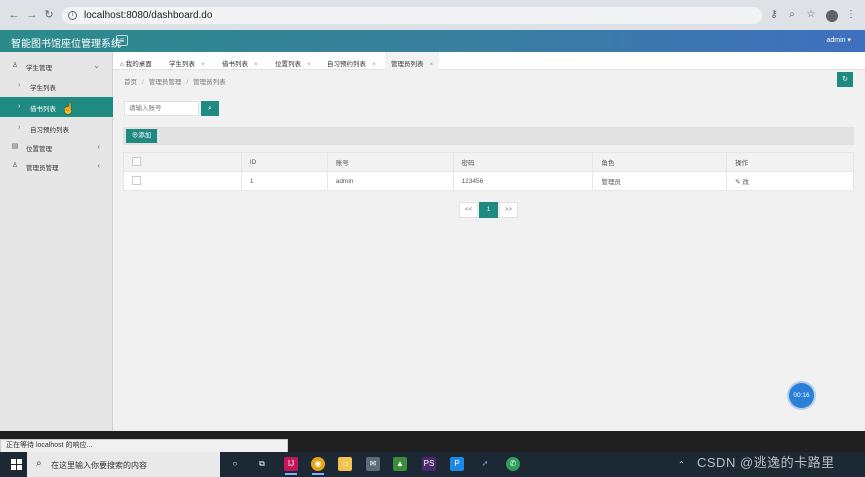 The width and height of the screenshot is (865, 477). What do you see at coordinates (43, 109) in the screenshot?
I see `sidebar-item-label: 借书列表` at bounding box center [43, 109].